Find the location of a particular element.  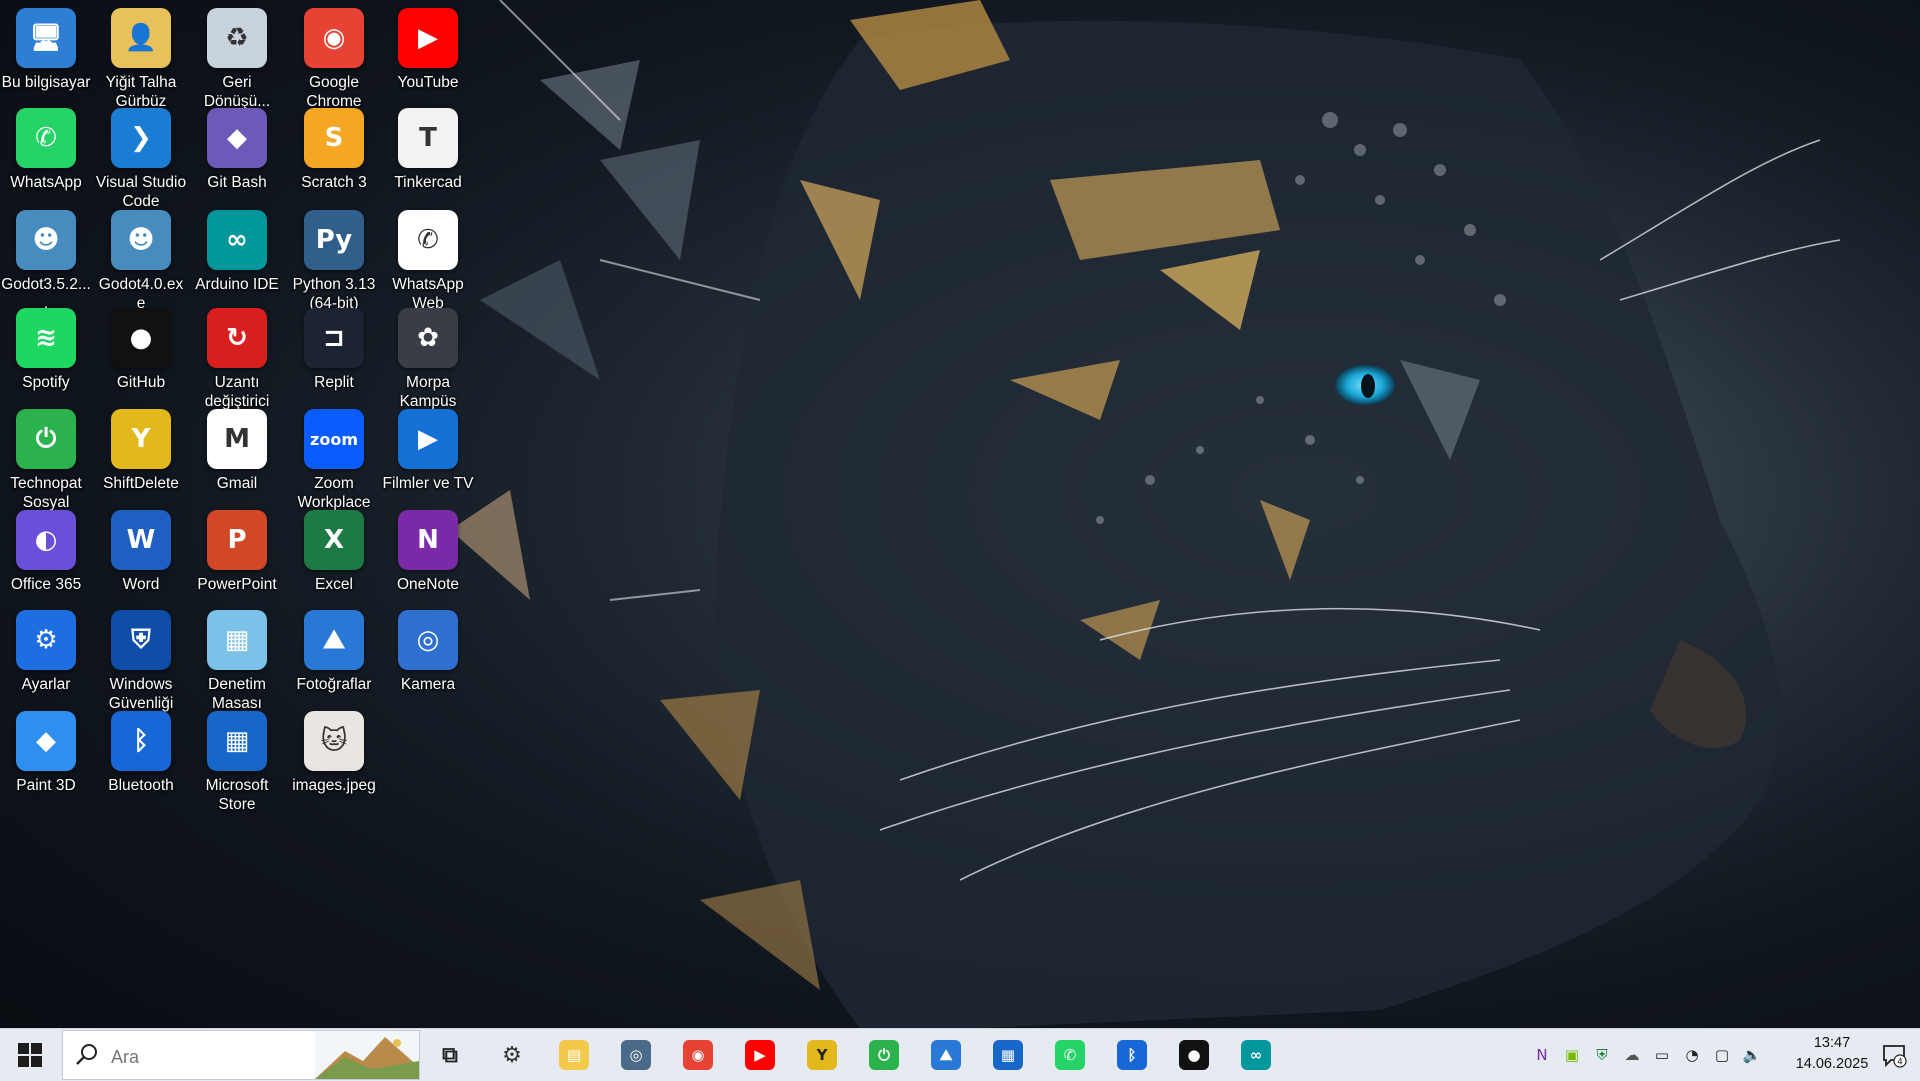

desktop-icon-label: Microsoft Store is located at coordinates (237, 795).